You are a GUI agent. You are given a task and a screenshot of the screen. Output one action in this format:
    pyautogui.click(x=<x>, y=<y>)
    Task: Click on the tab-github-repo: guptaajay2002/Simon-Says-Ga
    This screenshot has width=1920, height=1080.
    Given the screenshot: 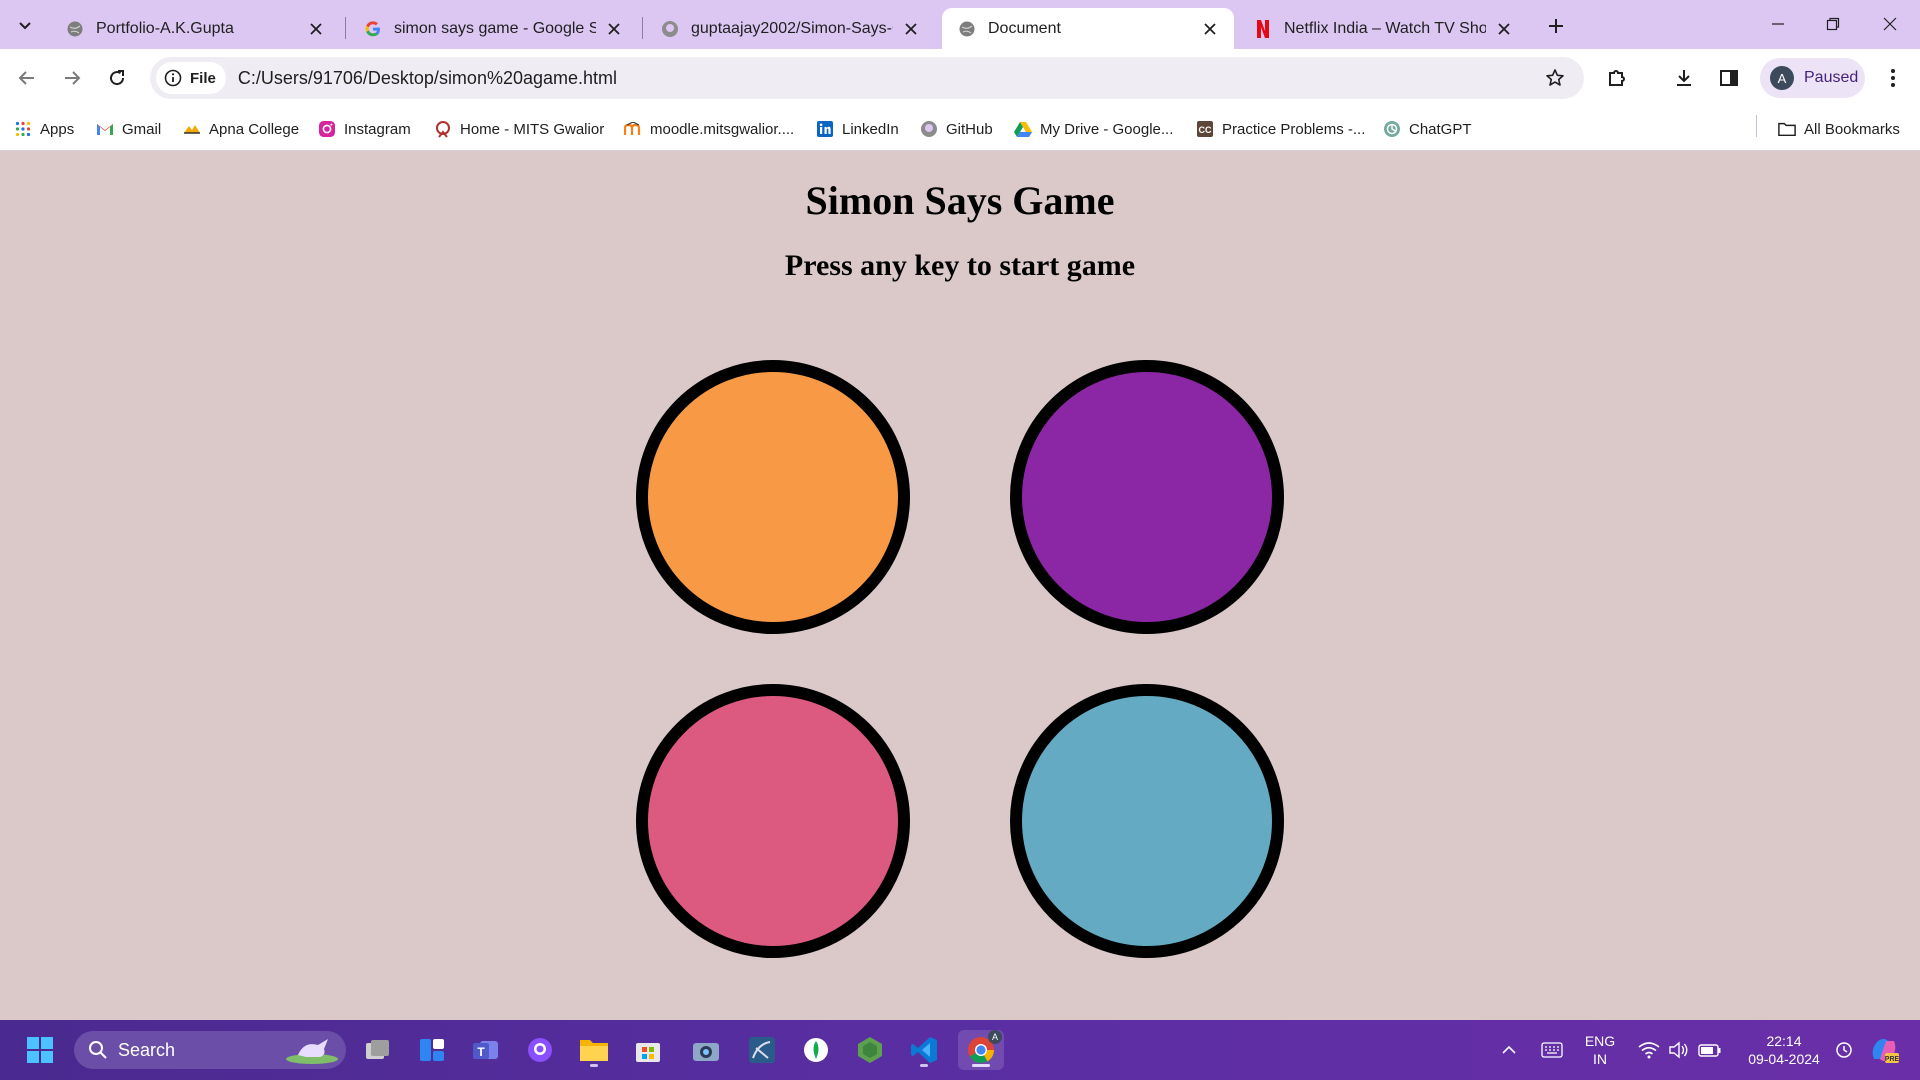 What is the action you would take?
    pyautogui.click(x=790, y=28)
    